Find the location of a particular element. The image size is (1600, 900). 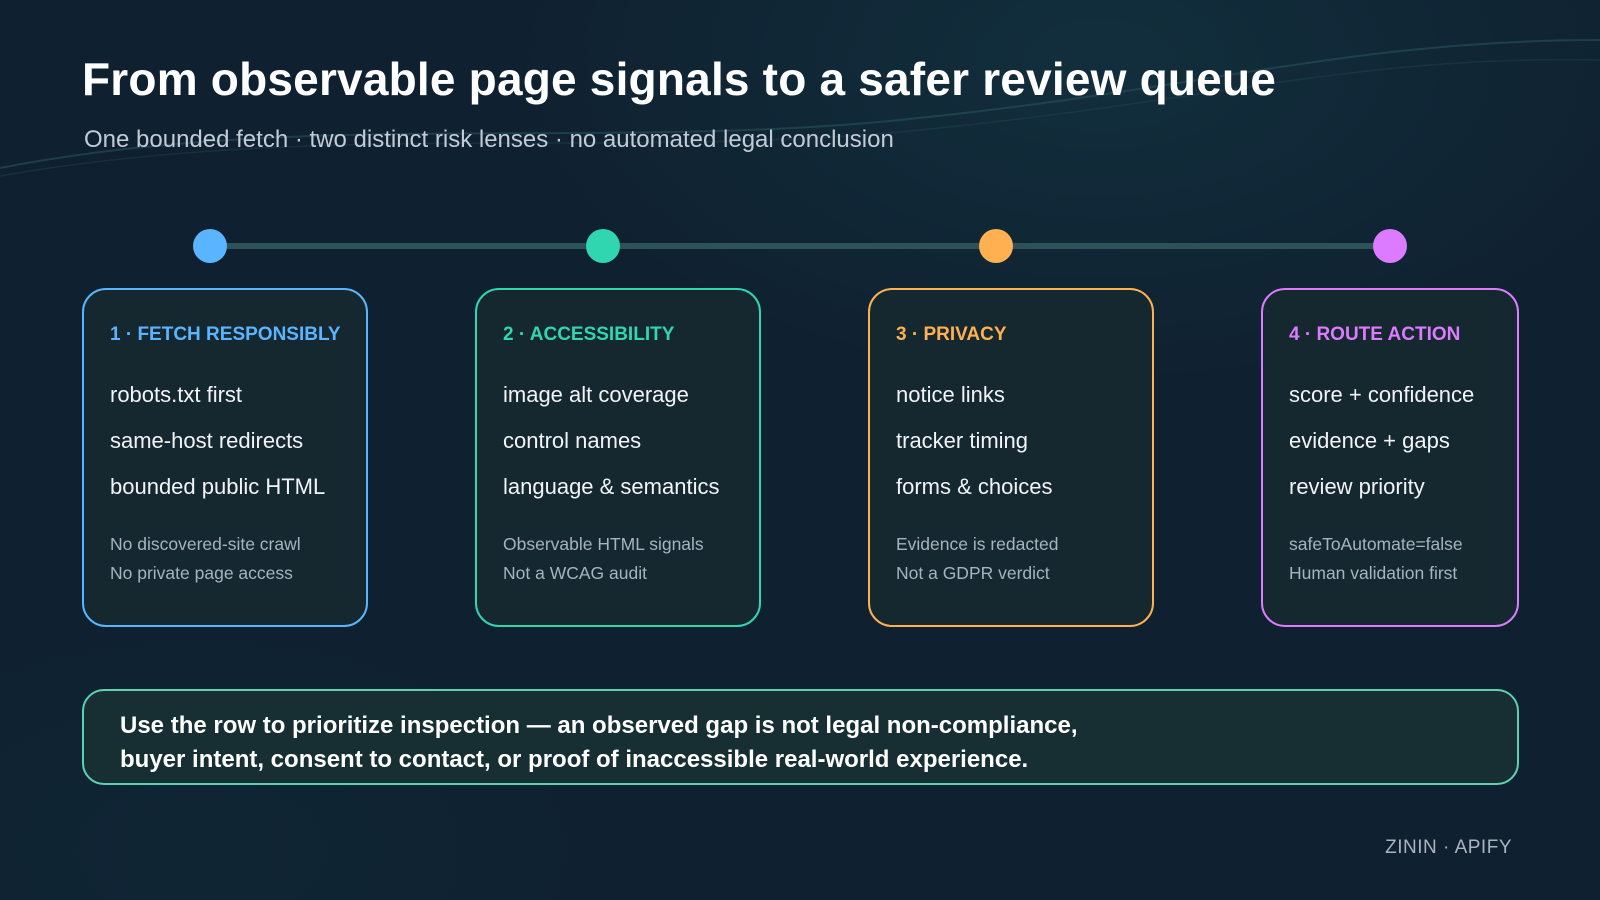

step-note: No private page access is located at coordinates (201, 573).